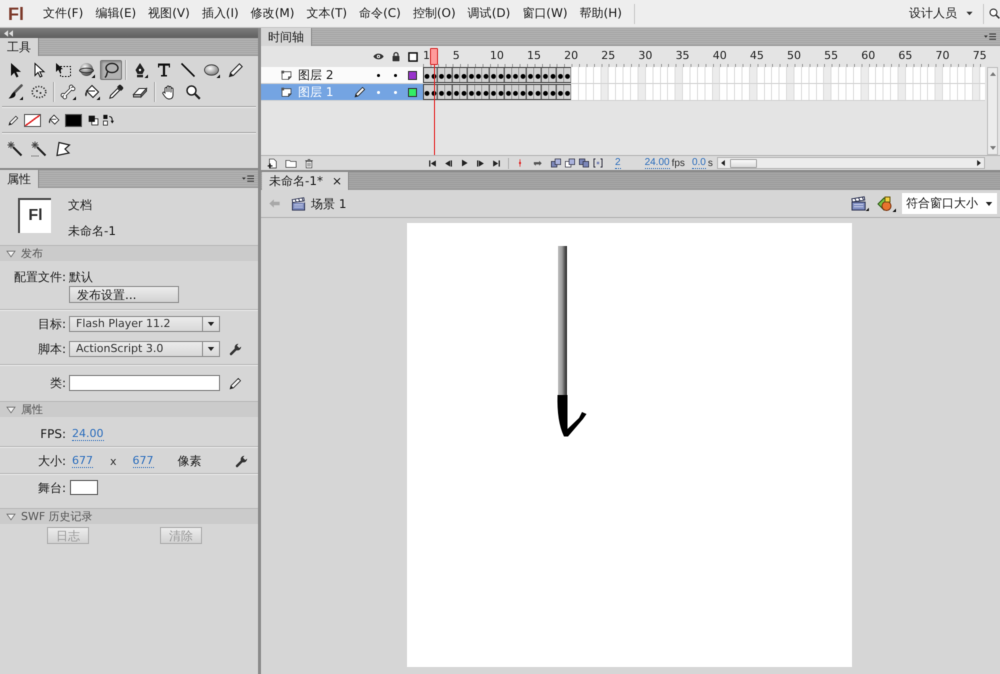 Image resolution: width=1000 pixels, height=674 pixels. Describe the element at coordinates (143, 461) in the screenshot. I see `height-value: 677` at that location.